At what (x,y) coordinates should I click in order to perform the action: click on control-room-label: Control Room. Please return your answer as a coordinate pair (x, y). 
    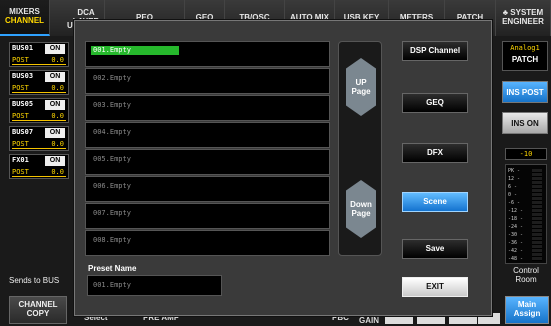
    Looking at the image, I should click on (526, 275).